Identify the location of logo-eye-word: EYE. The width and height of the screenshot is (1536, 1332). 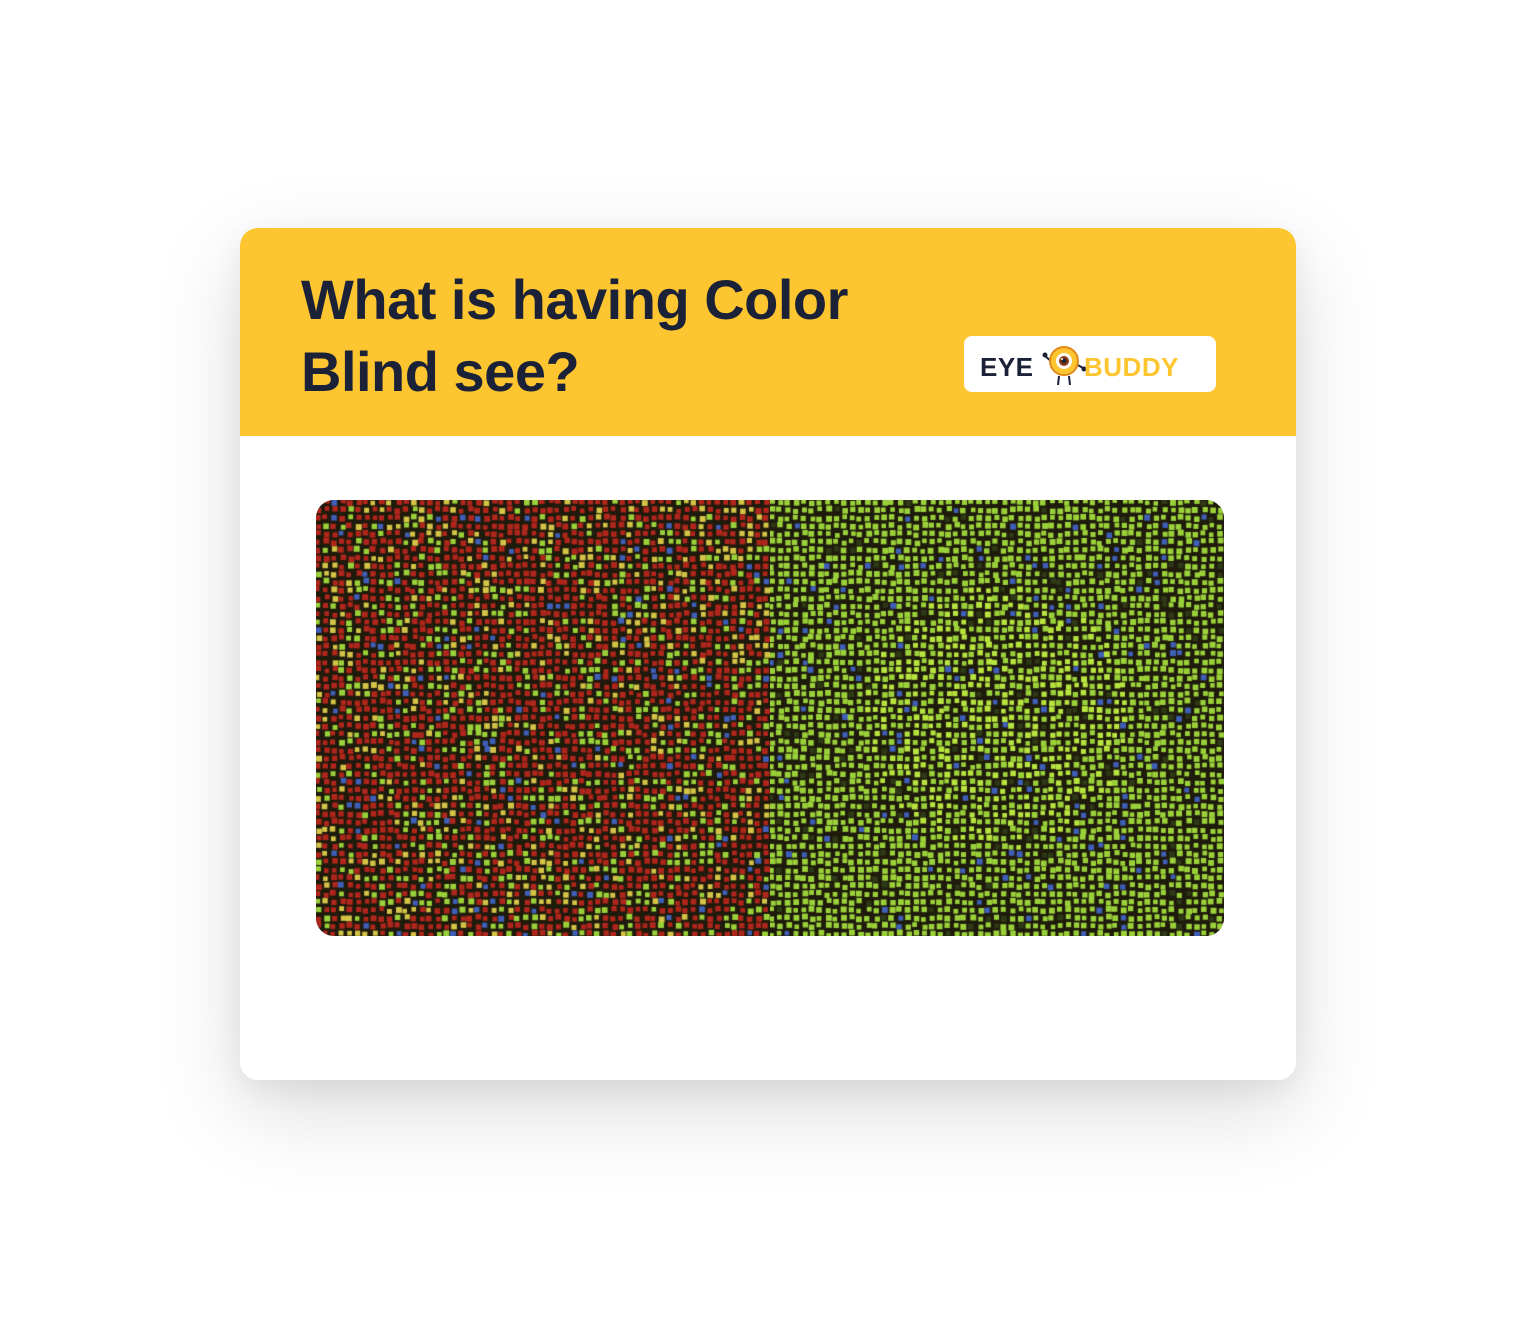
(1007, 367).